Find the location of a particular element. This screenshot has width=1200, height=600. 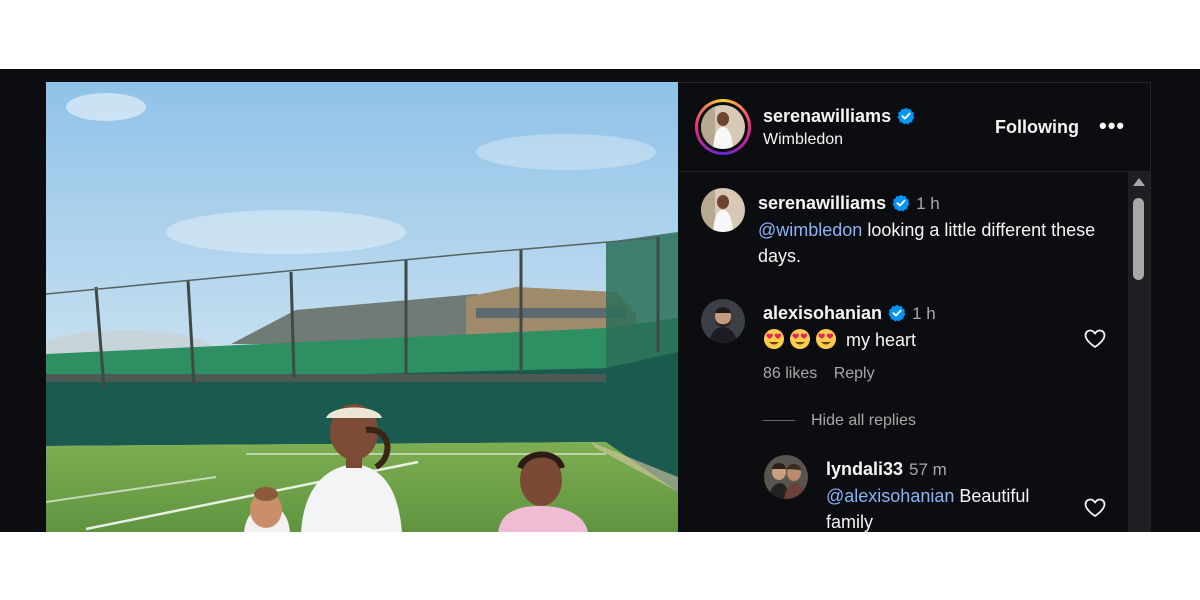

post-location: Wimbledon is located at coordinates (803, 140).